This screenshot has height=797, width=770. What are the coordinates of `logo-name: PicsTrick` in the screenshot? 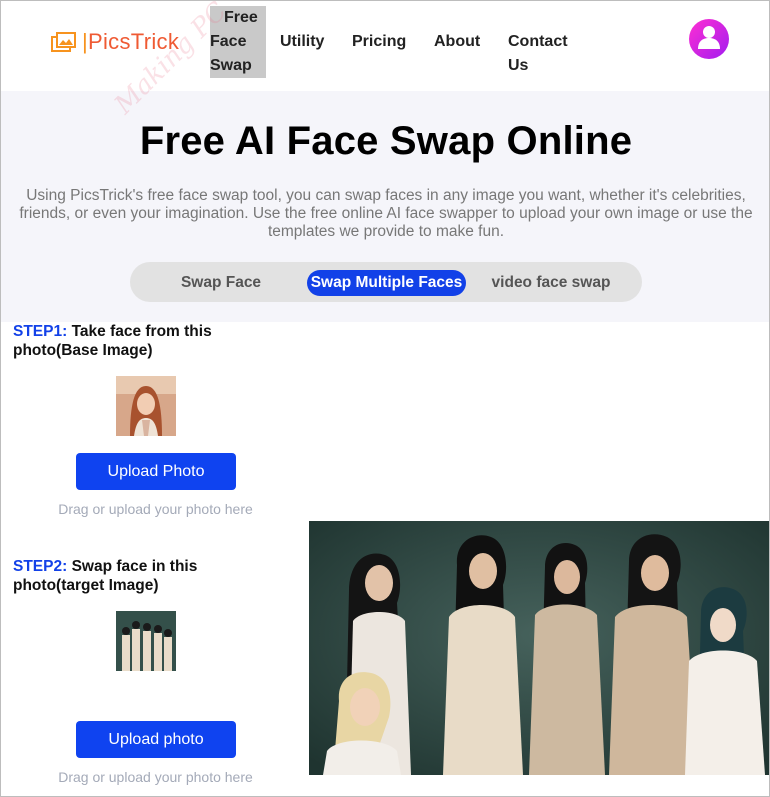 It's located at (134, 41).